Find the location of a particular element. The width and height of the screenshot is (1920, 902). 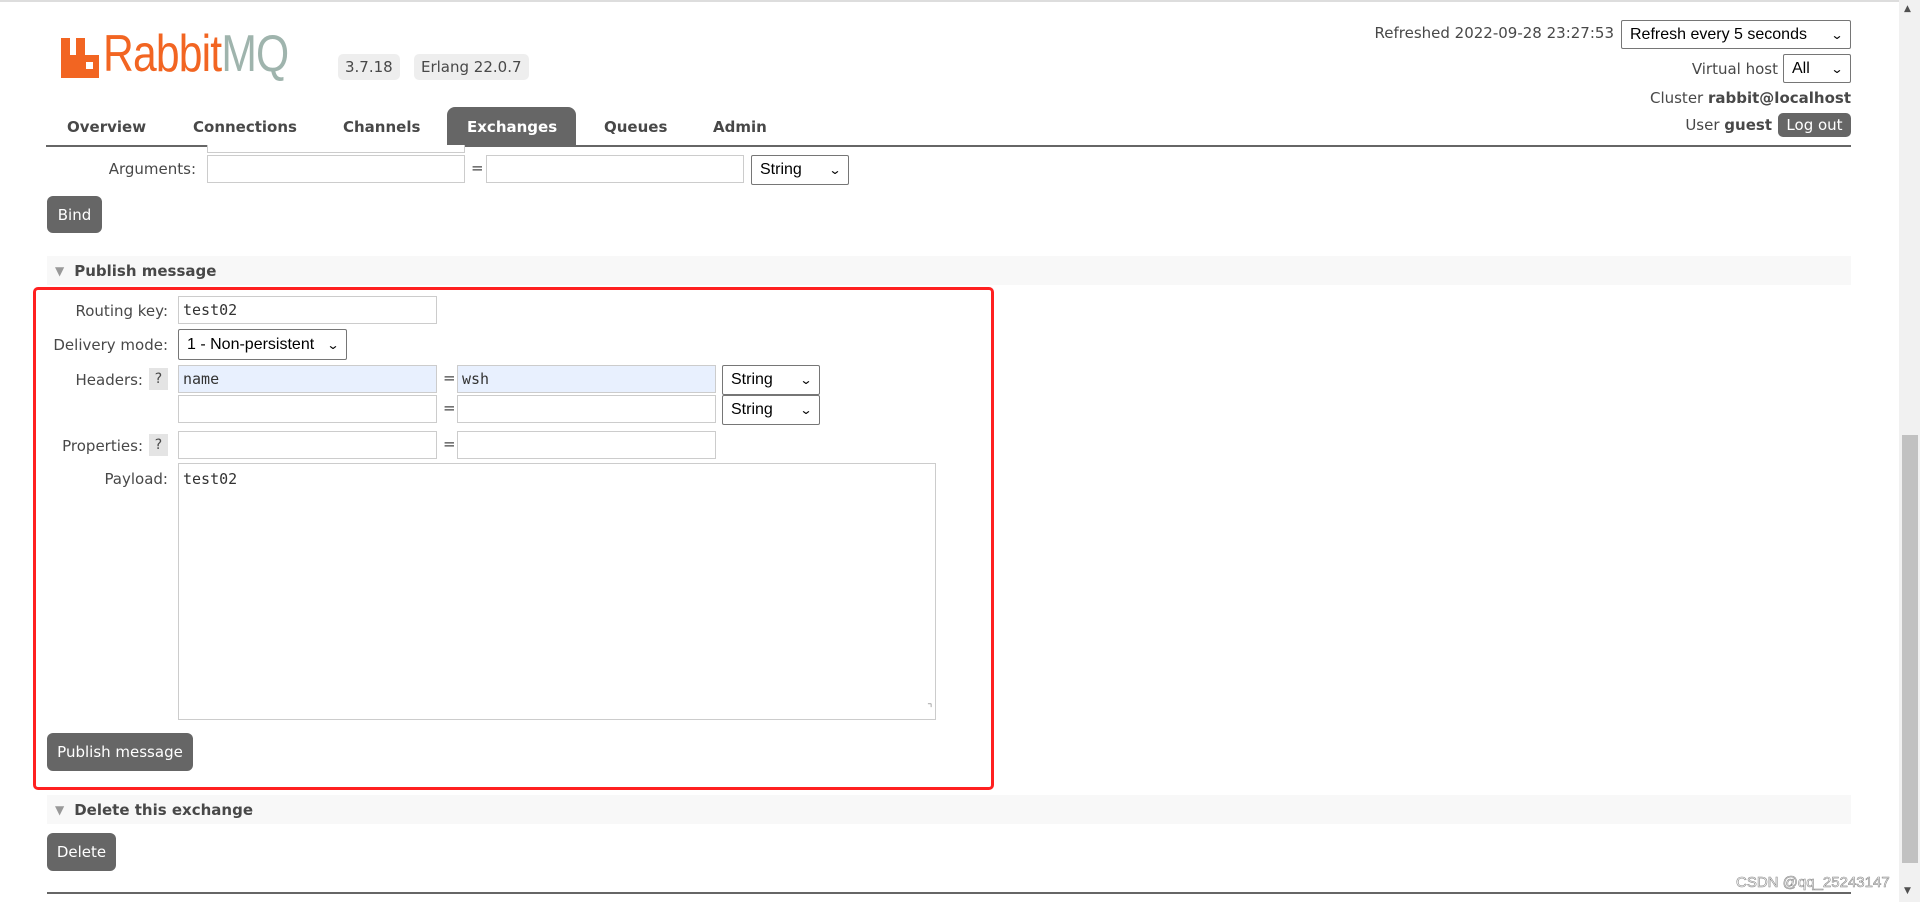

virtual-host-value: All is located at coordinates (1801, 68).